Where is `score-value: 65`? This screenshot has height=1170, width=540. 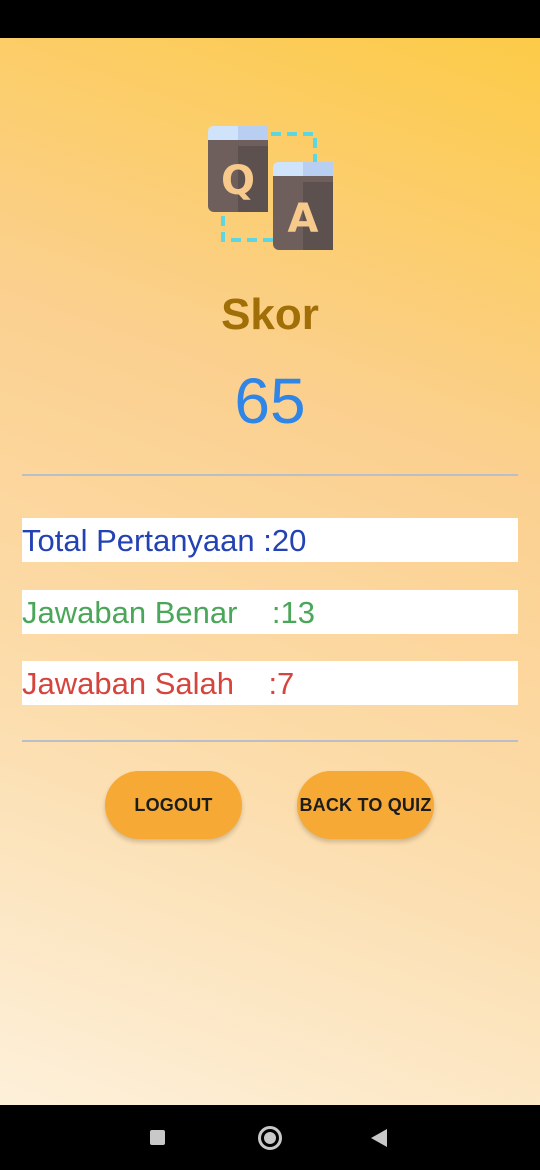 score-value: 65 is located at coordinates (270, 401).